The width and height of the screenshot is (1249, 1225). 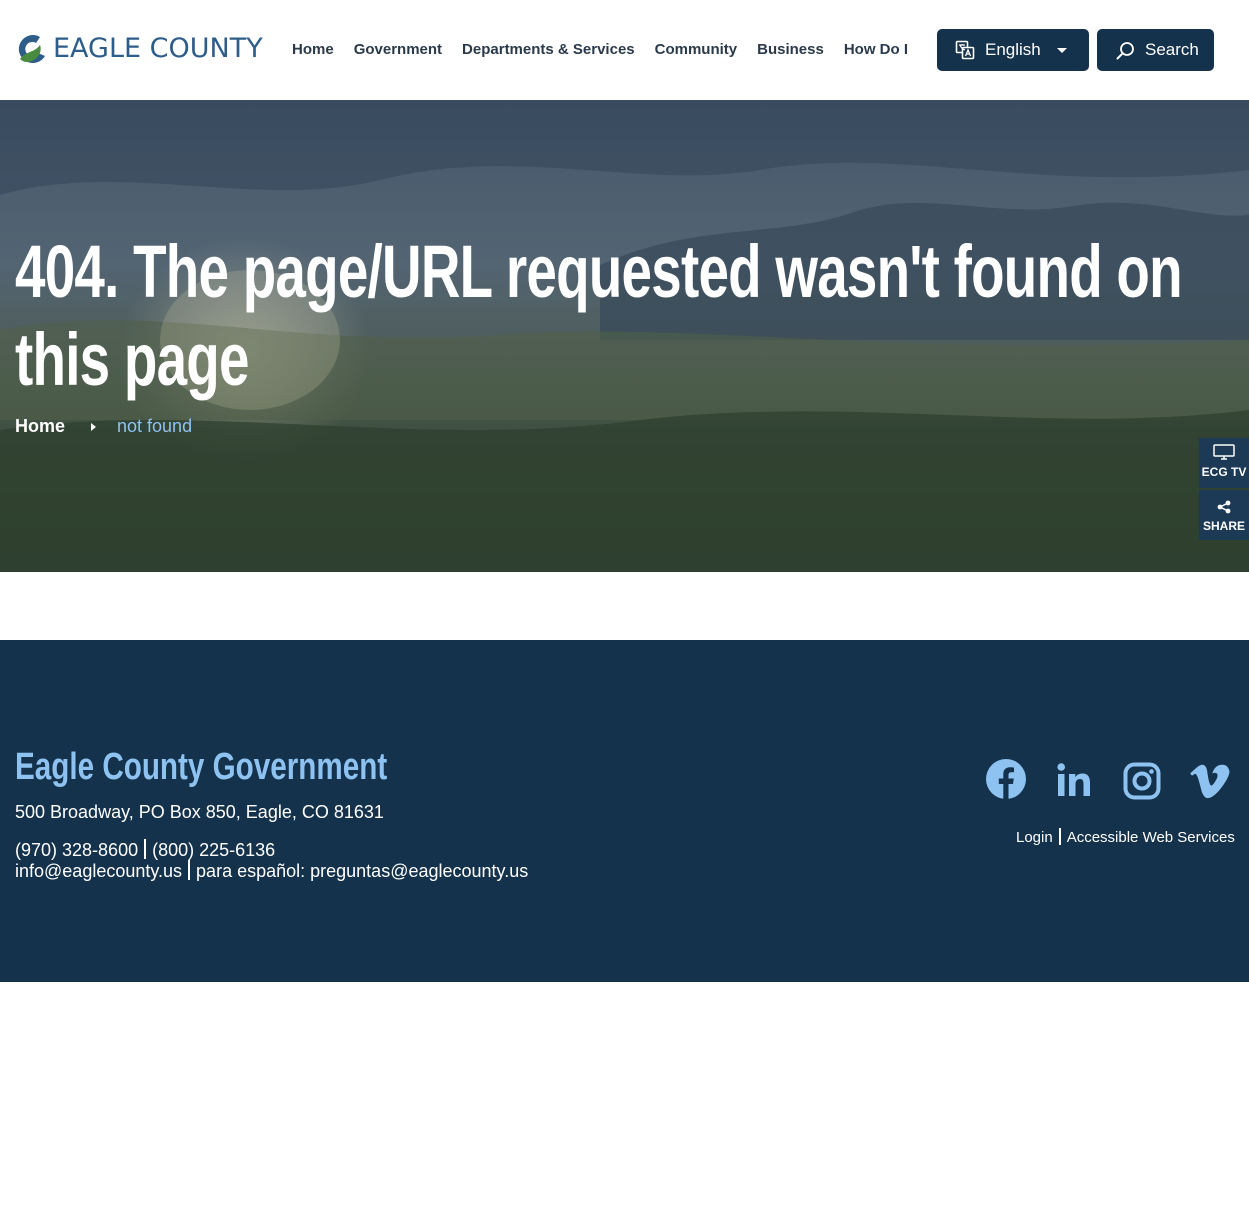 I want to click on footer-phones: (970) 328-8600 (800) 225-6136, so click(x=145, y=850).